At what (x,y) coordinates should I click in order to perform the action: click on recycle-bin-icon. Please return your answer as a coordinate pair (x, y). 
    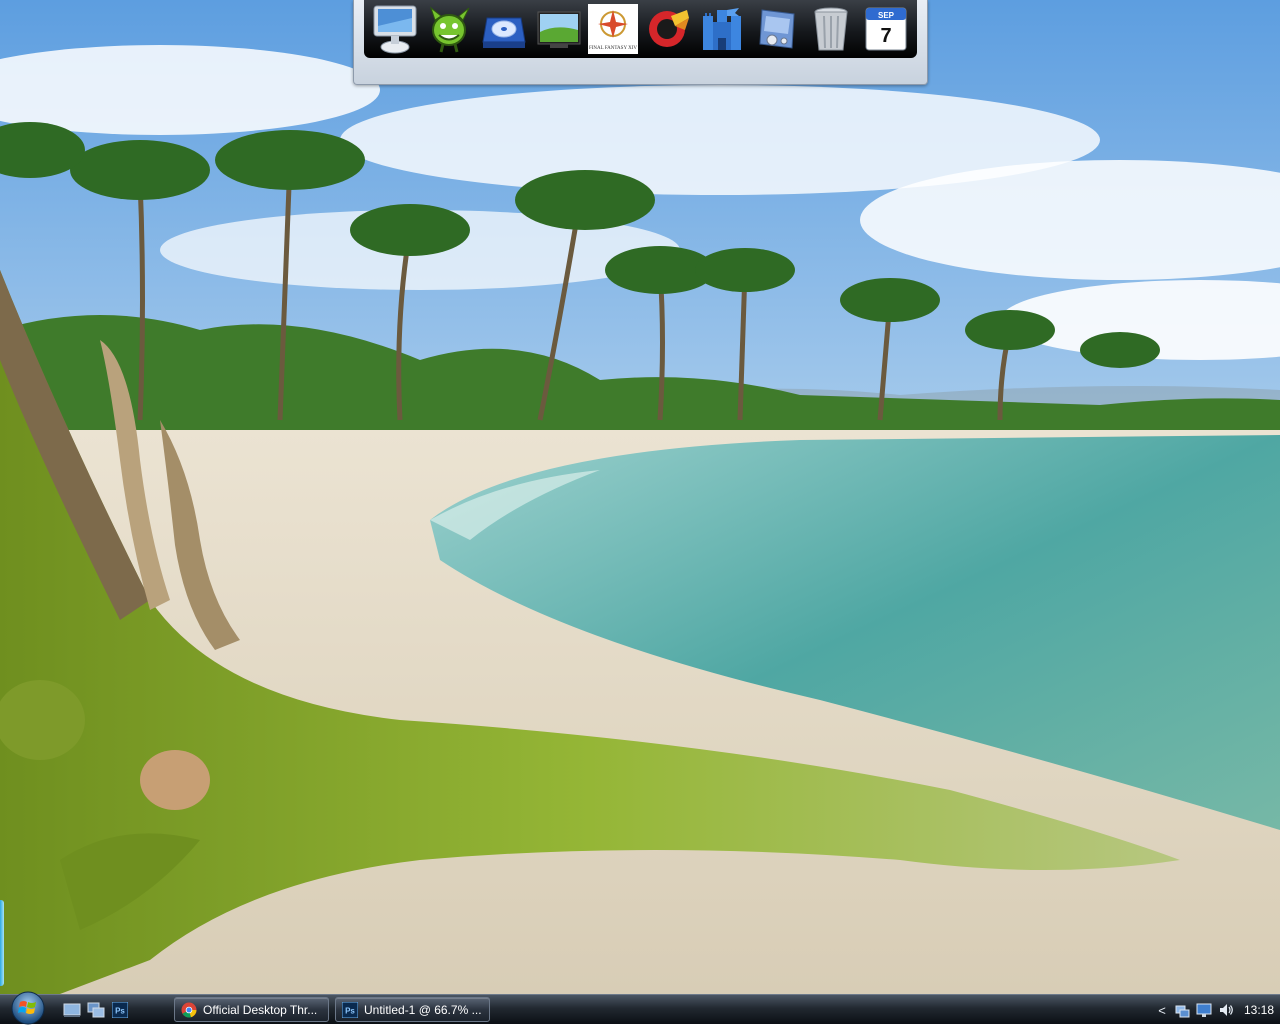
    Looking at the image, I should click on (831, 29).